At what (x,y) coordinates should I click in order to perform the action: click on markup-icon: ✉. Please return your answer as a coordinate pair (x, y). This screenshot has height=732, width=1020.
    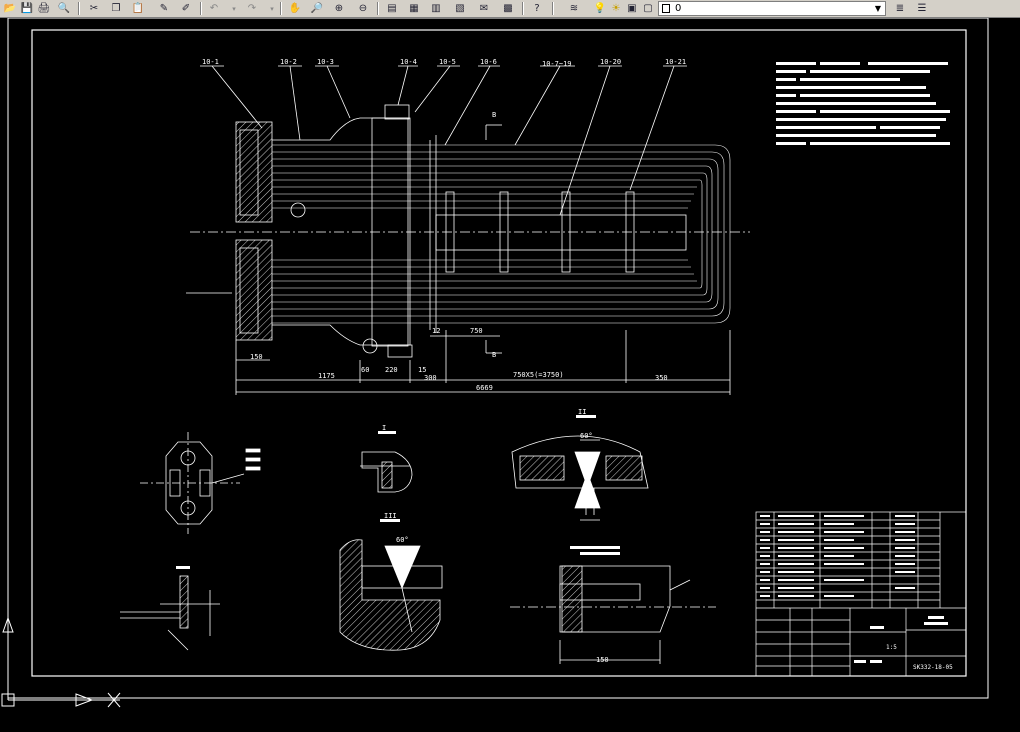
    Looking at the image, I should click on (484, 8).